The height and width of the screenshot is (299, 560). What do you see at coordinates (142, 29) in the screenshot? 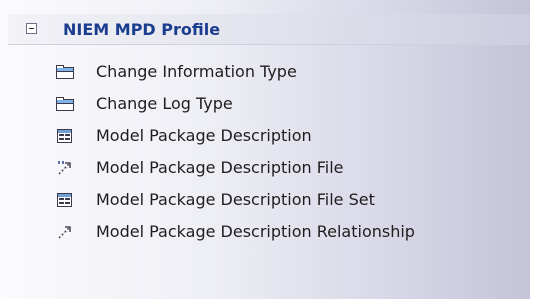
I see `profile-title: NIEM MPD Profile` at bounding box center [142, 29].